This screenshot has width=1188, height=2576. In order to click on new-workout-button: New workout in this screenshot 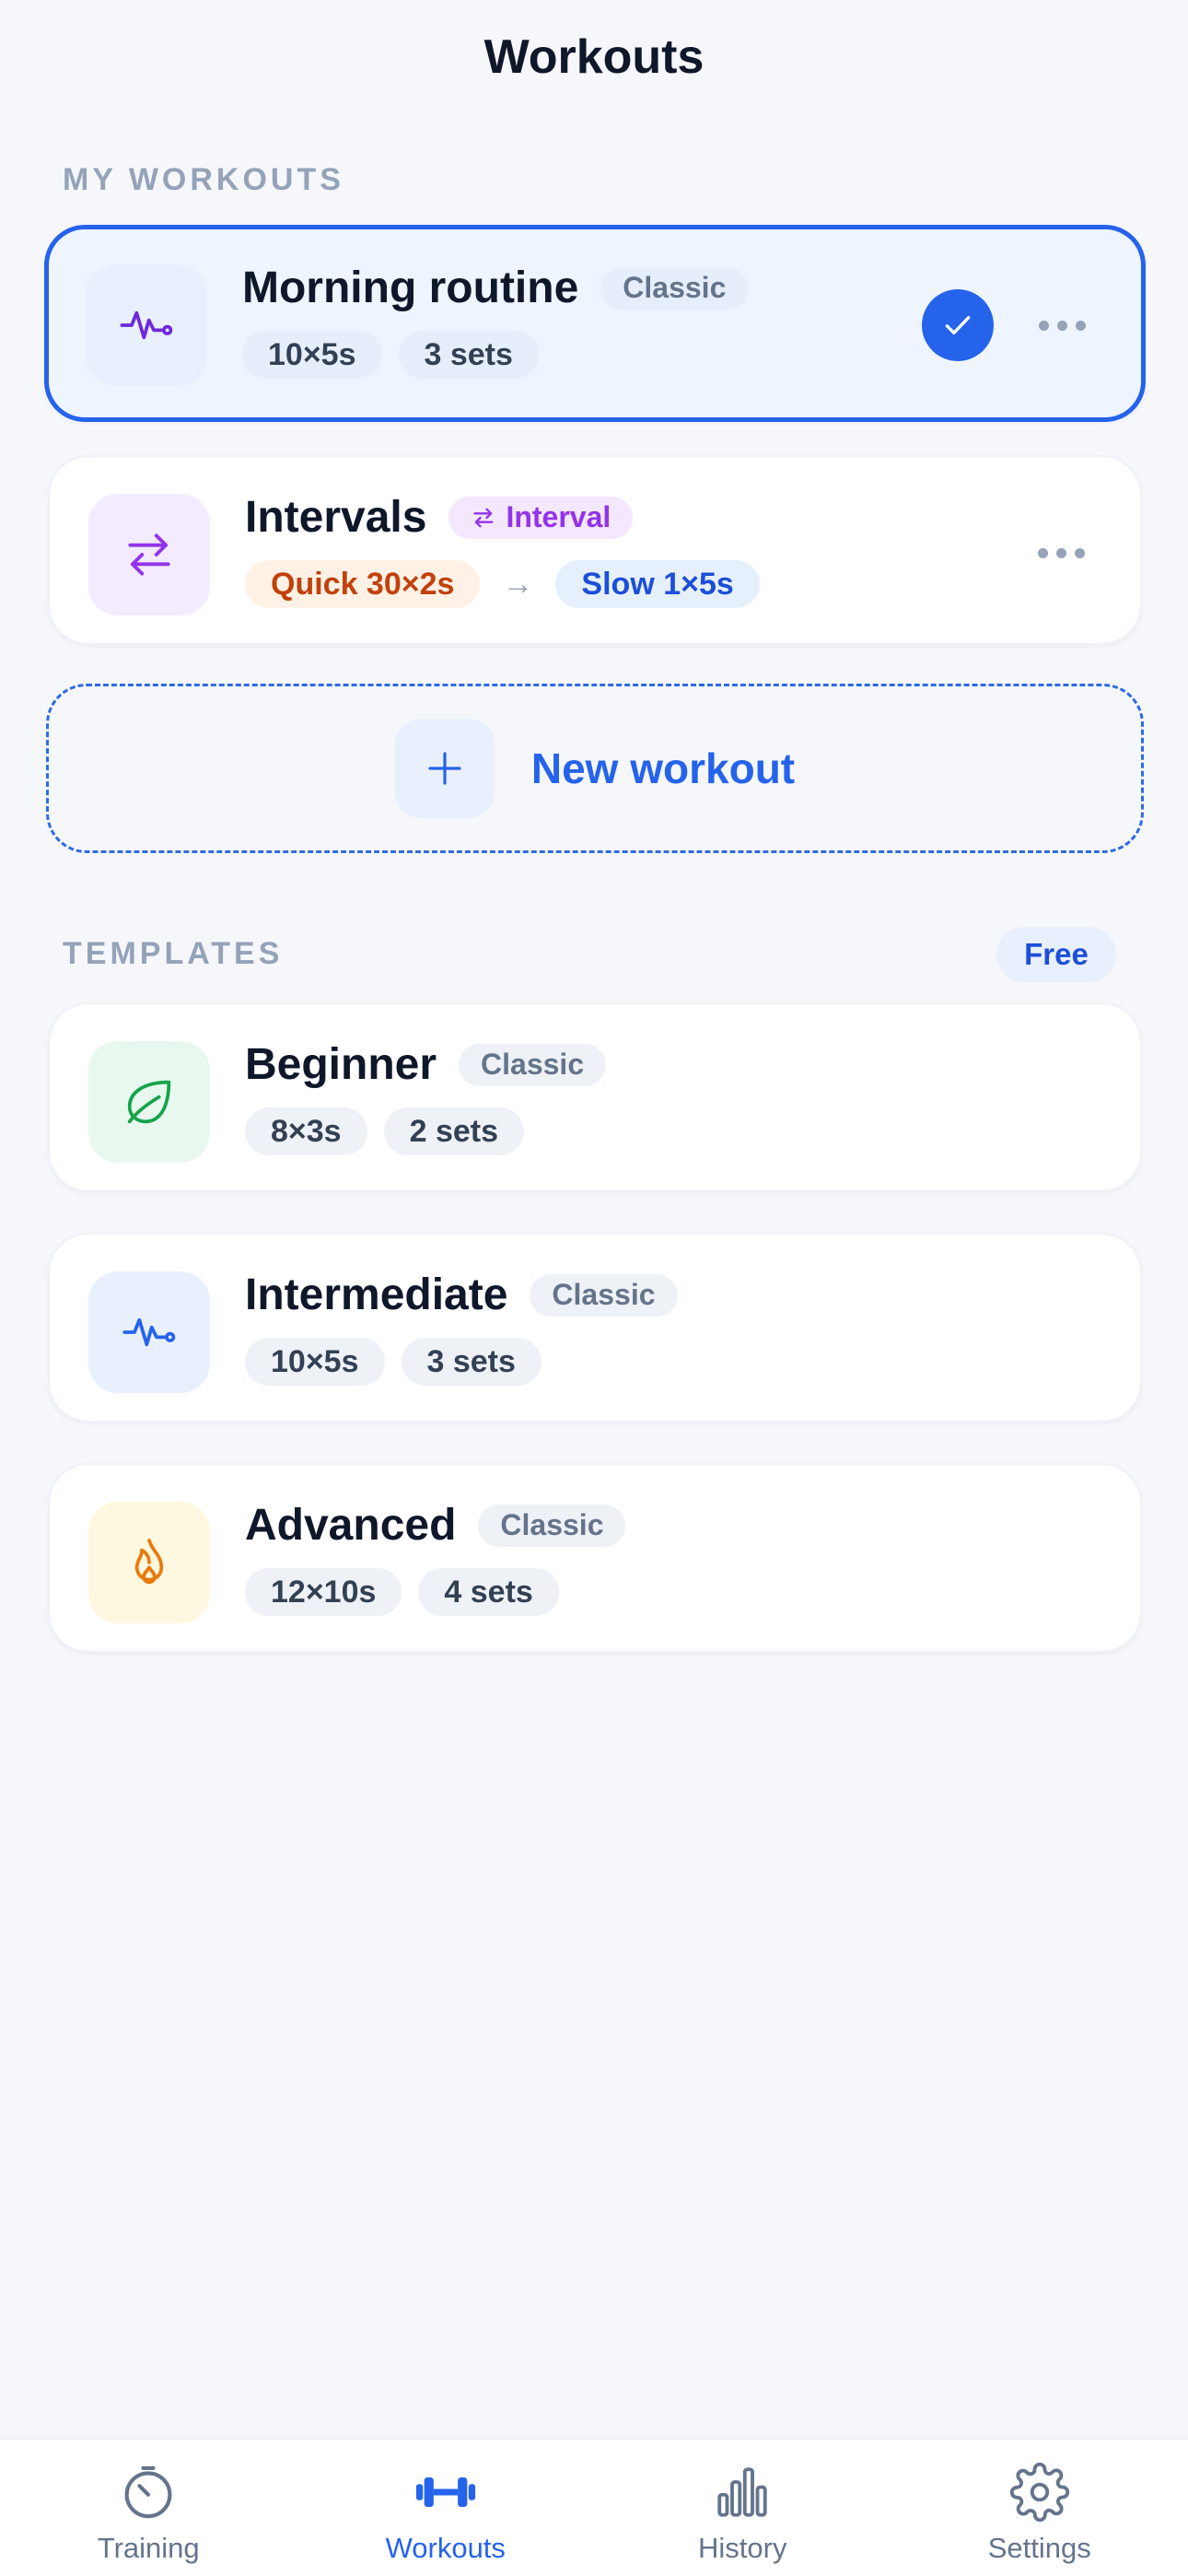, I will do `click(595, 768)`.